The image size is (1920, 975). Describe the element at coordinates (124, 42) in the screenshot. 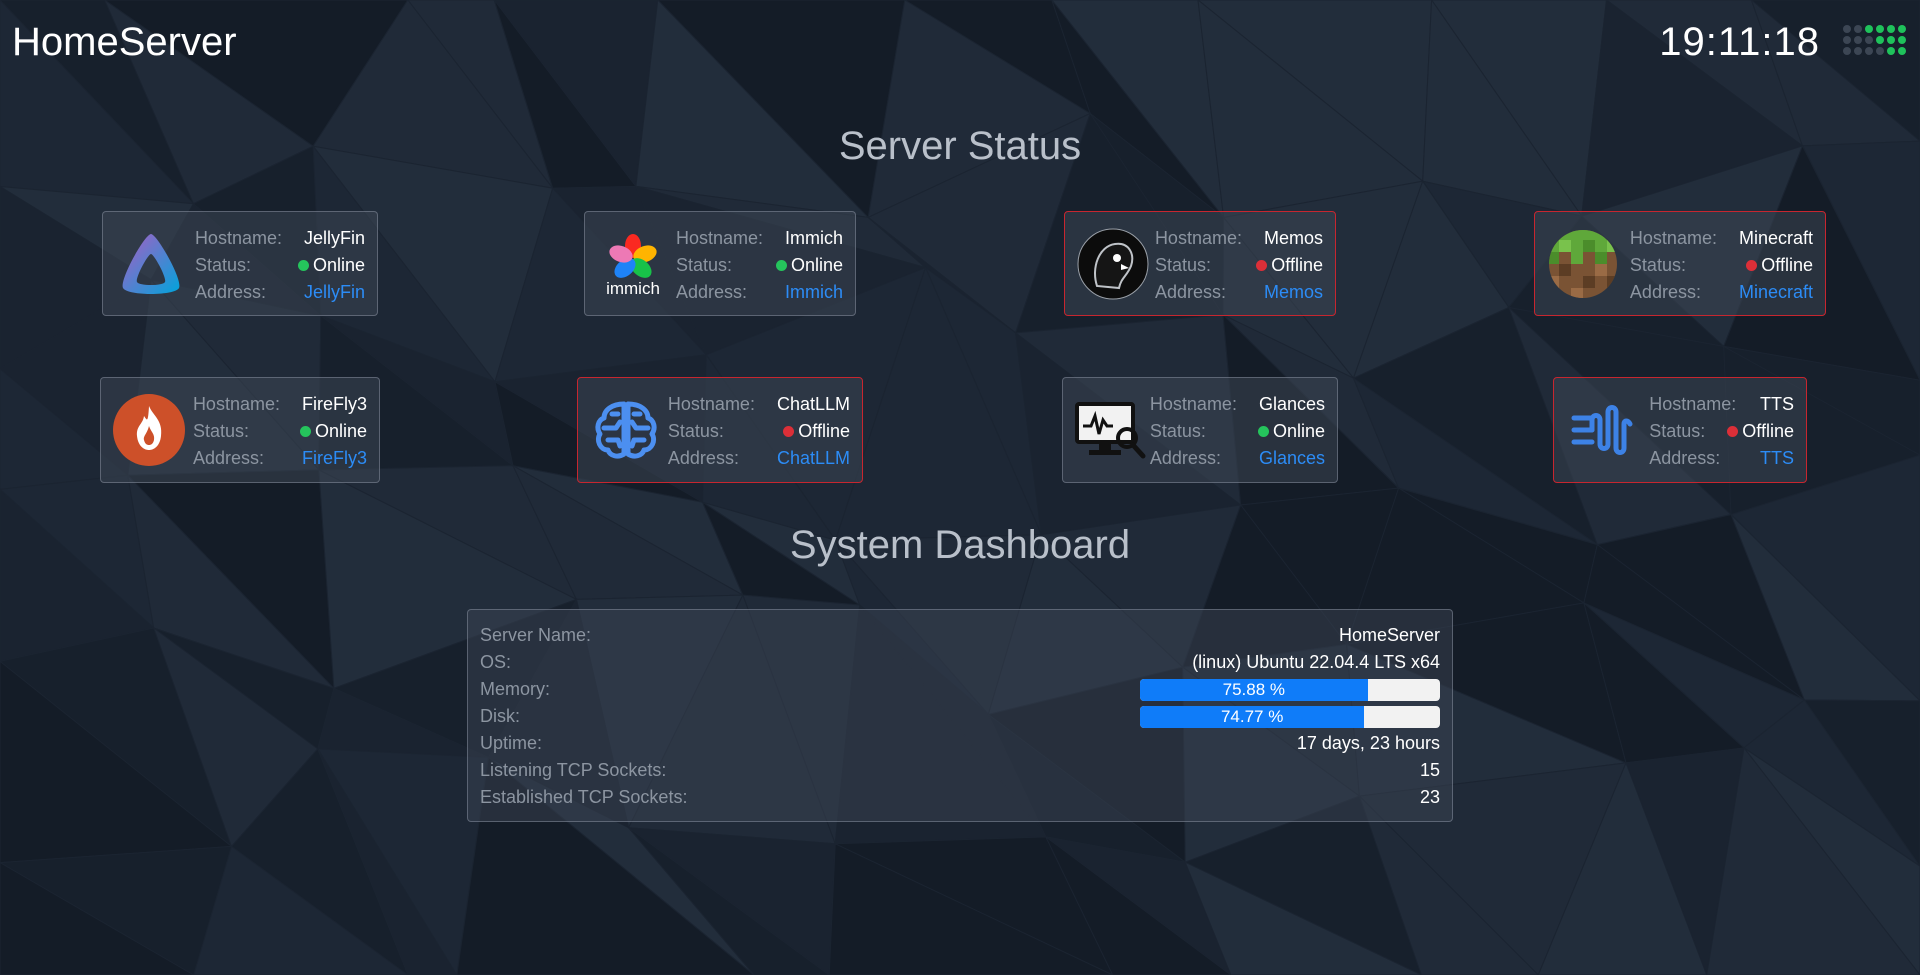

I see `brand-title: HomeServer` at that location.